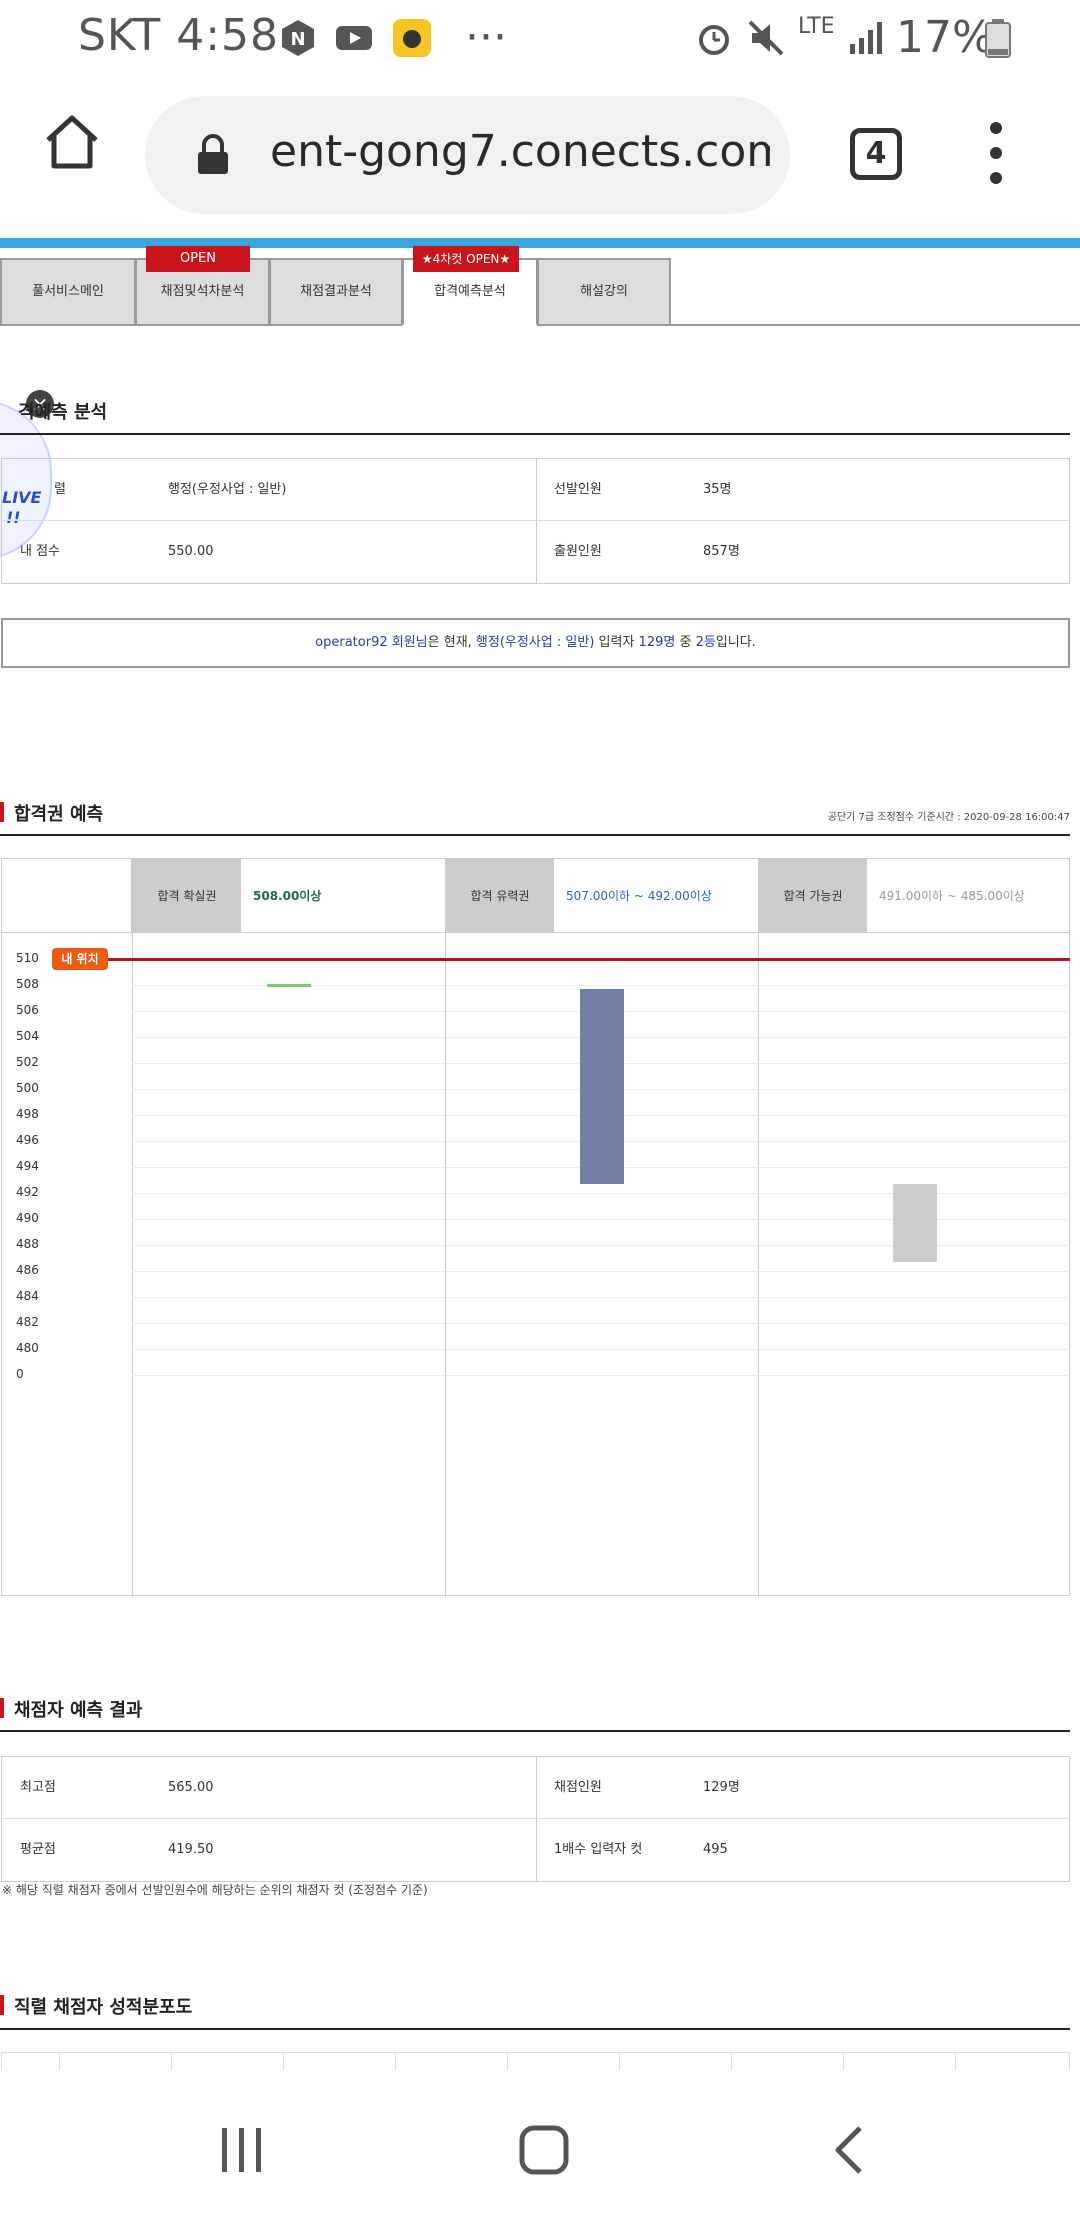 The width and height of the screenshot is (1080, 2220). I want to click on cut-open-badge: ★4차컷 OPEN★, so click(466, 259).